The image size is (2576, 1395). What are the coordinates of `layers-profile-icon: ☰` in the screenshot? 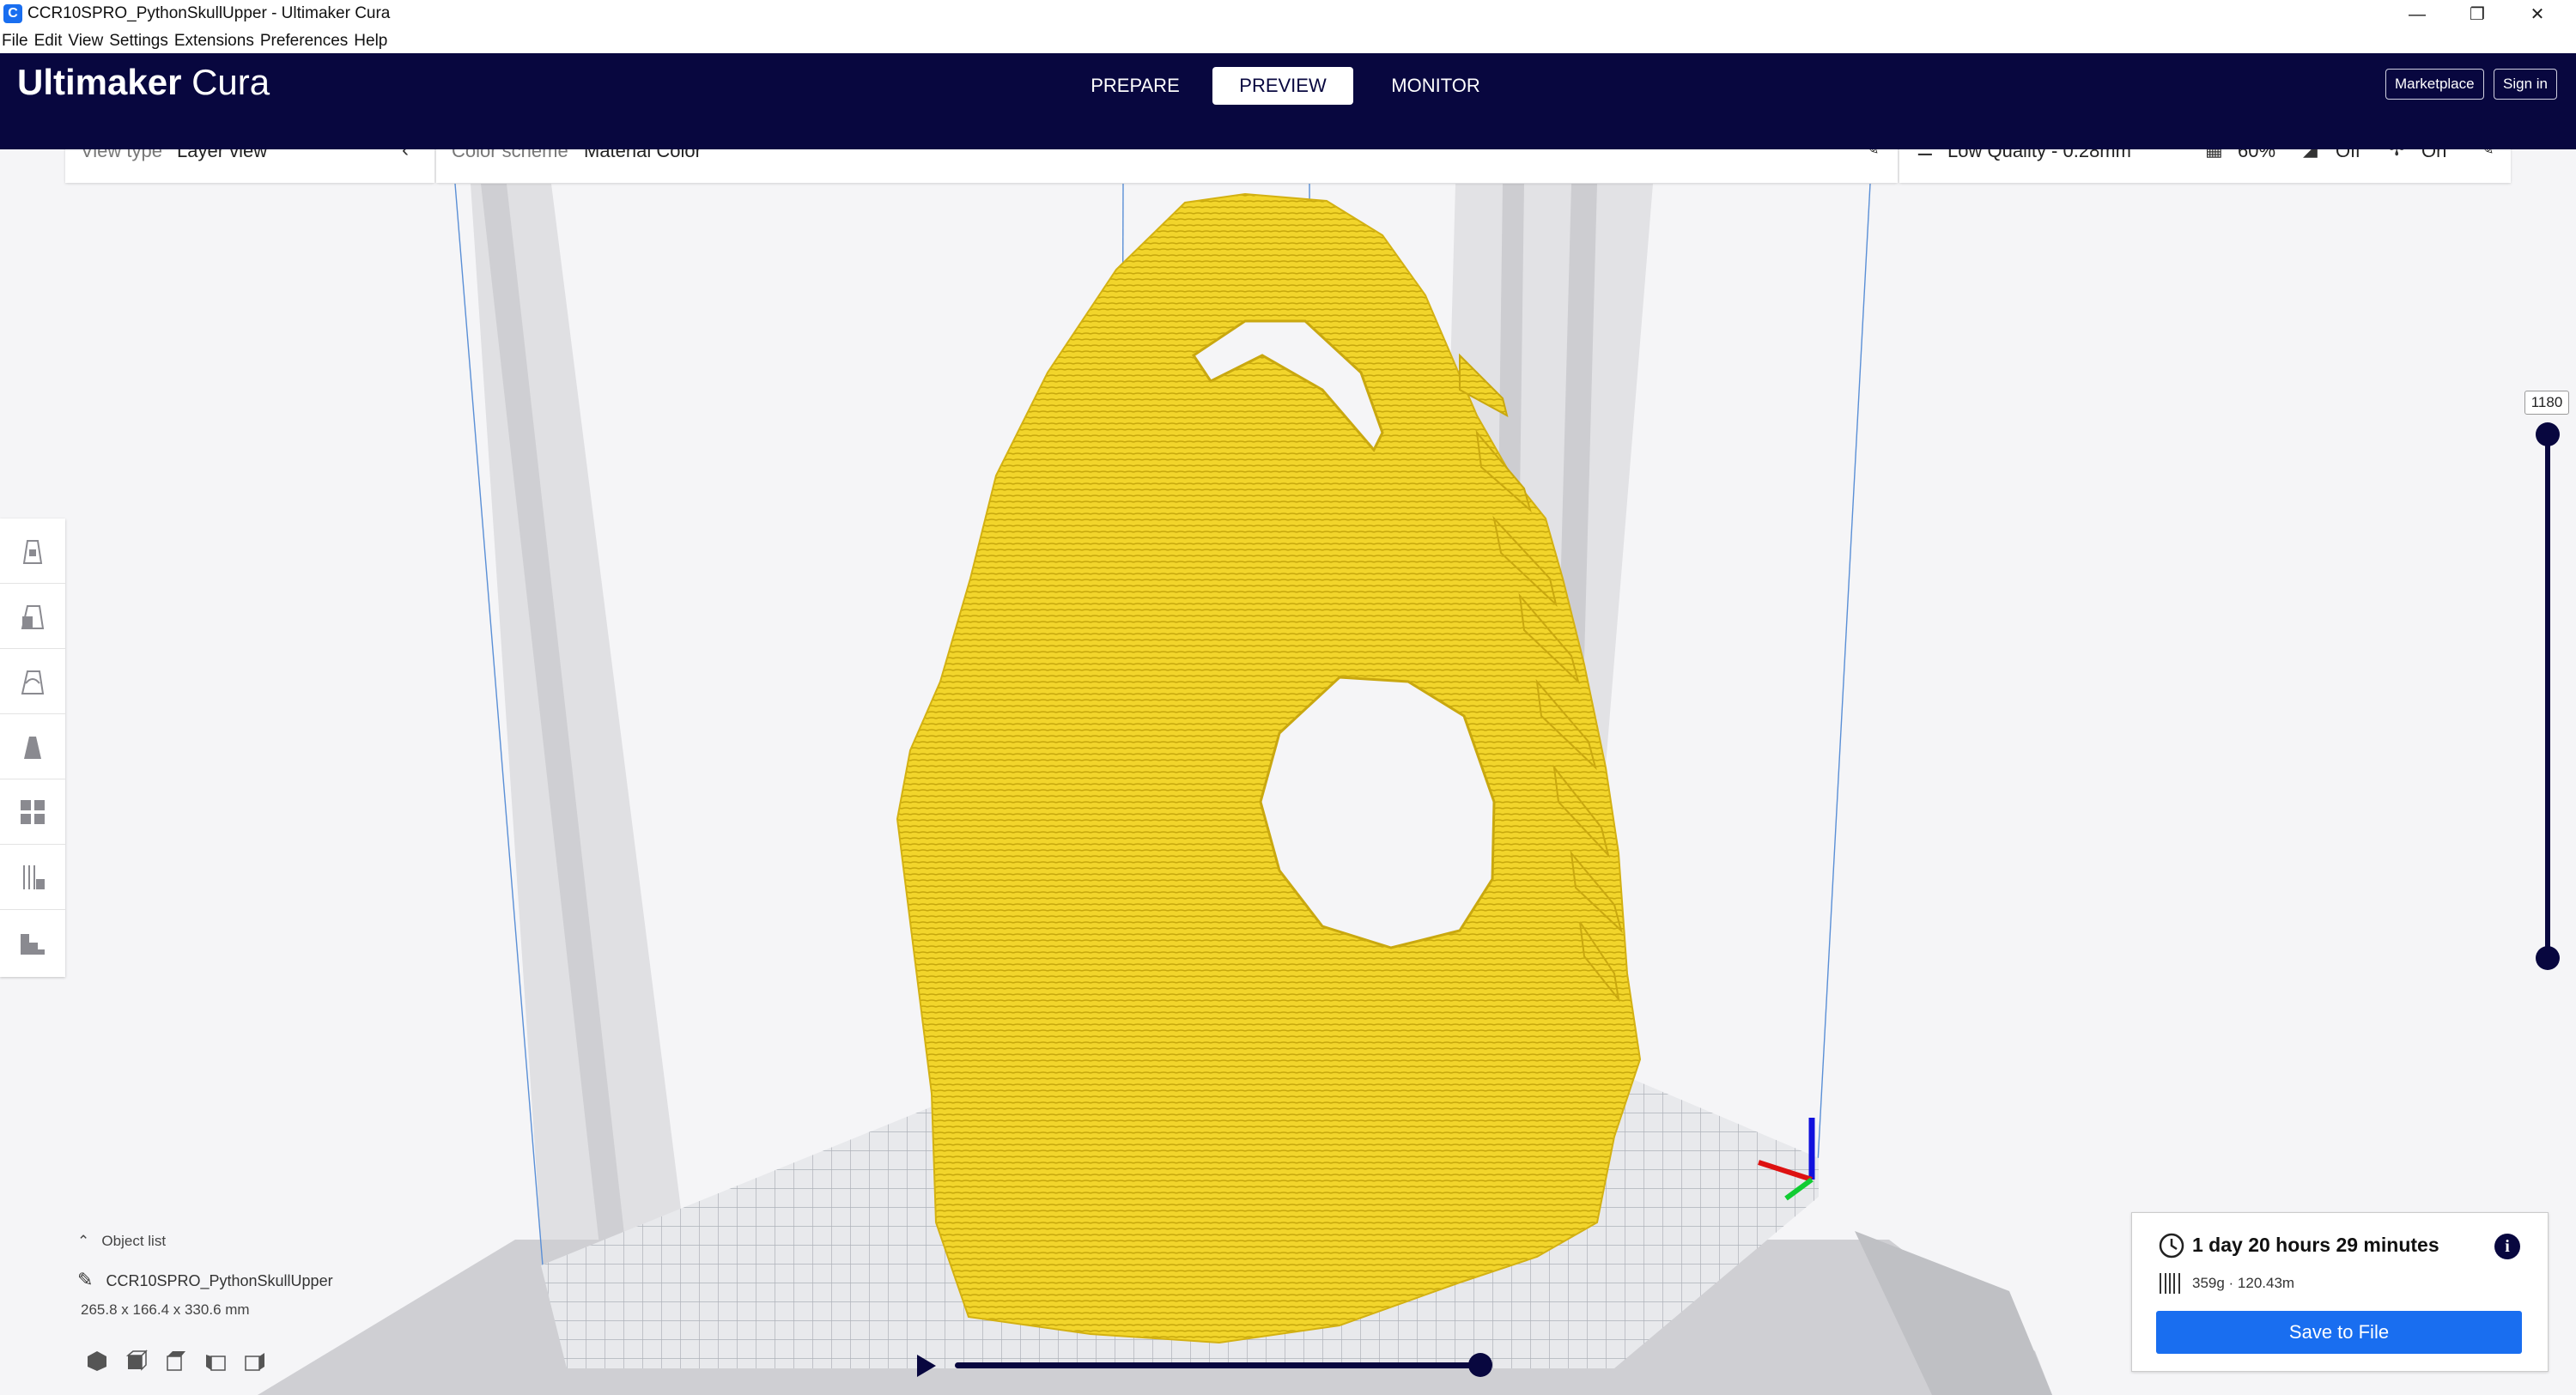 It's located at (1925, 155).